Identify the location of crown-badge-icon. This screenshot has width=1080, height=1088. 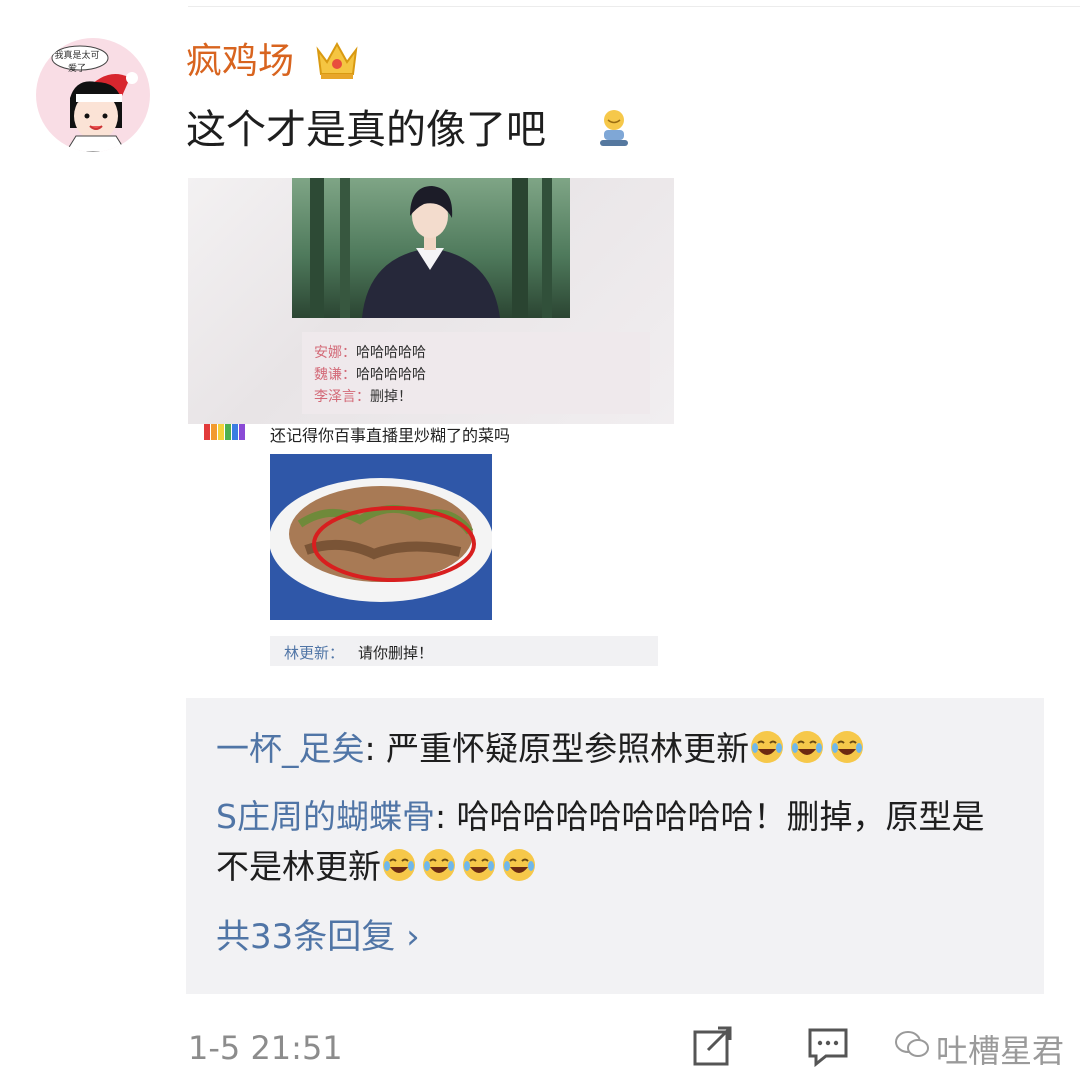
(337, 60).